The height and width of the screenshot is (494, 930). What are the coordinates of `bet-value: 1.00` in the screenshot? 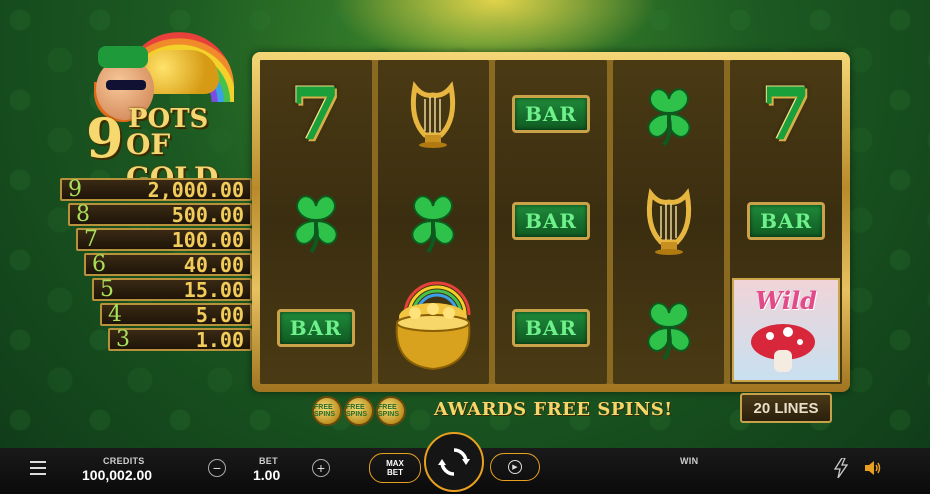 It's located at (267, 475).